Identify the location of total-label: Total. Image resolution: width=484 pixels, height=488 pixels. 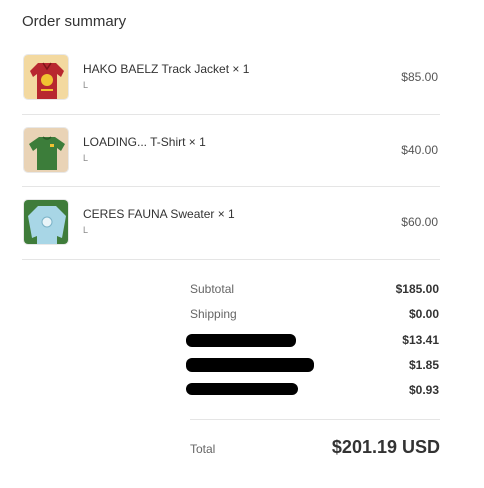
(203, 449).